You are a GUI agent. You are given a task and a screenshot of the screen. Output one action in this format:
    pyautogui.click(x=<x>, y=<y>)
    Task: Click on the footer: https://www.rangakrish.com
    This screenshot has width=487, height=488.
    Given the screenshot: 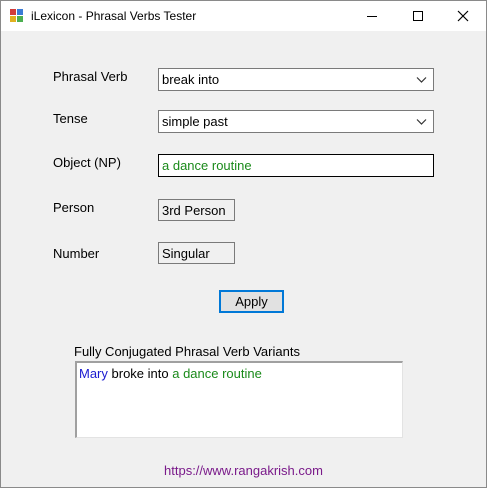 What is the action you would take?
    pyautogui.click(x=243, y=470)
    